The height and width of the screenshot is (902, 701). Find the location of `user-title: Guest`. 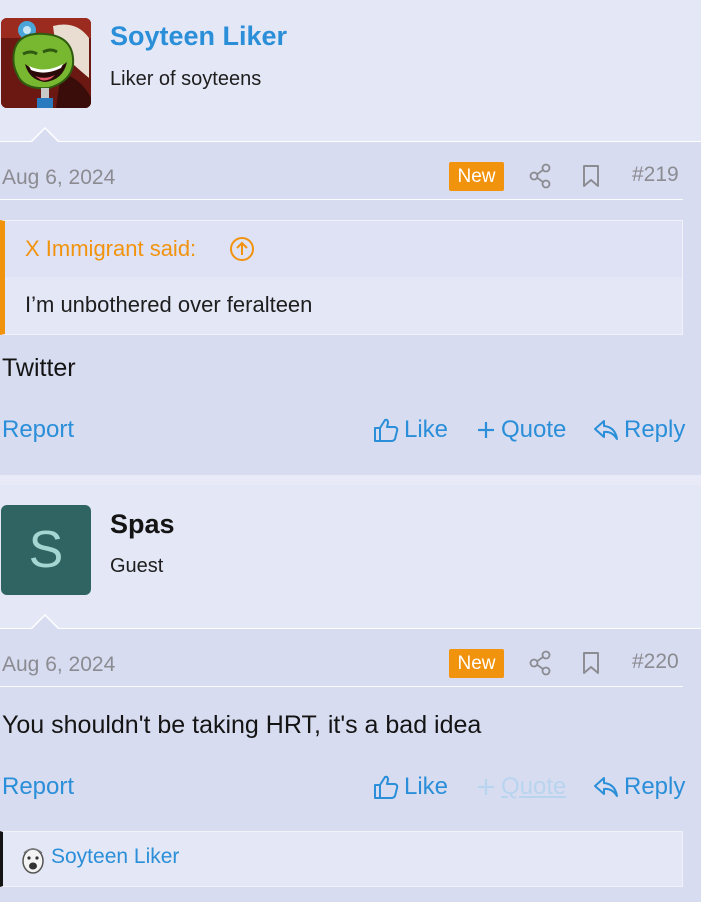

user-title: Guest is located at coordinates (137, 566).